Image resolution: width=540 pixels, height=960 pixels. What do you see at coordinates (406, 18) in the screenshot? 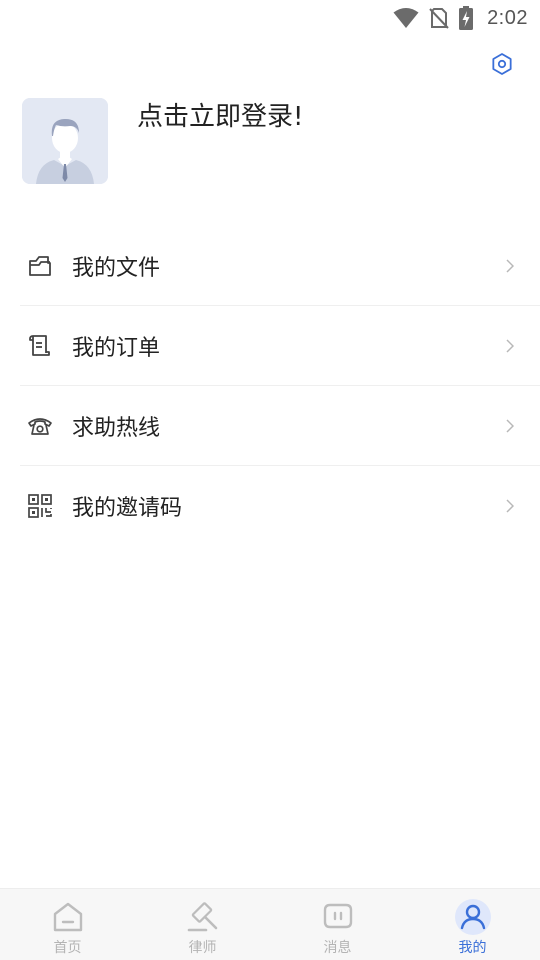
I see `wifi-icon` at bounding box center [406, 18].